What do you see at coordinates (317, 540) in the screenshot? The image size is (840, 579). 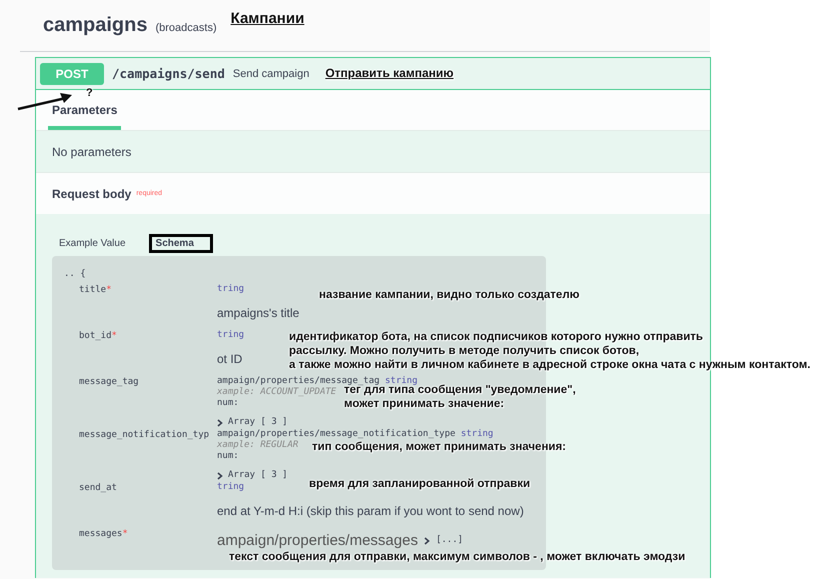 I see `model-name: ampaign/properties/messages` at bounding box center [317, 540].